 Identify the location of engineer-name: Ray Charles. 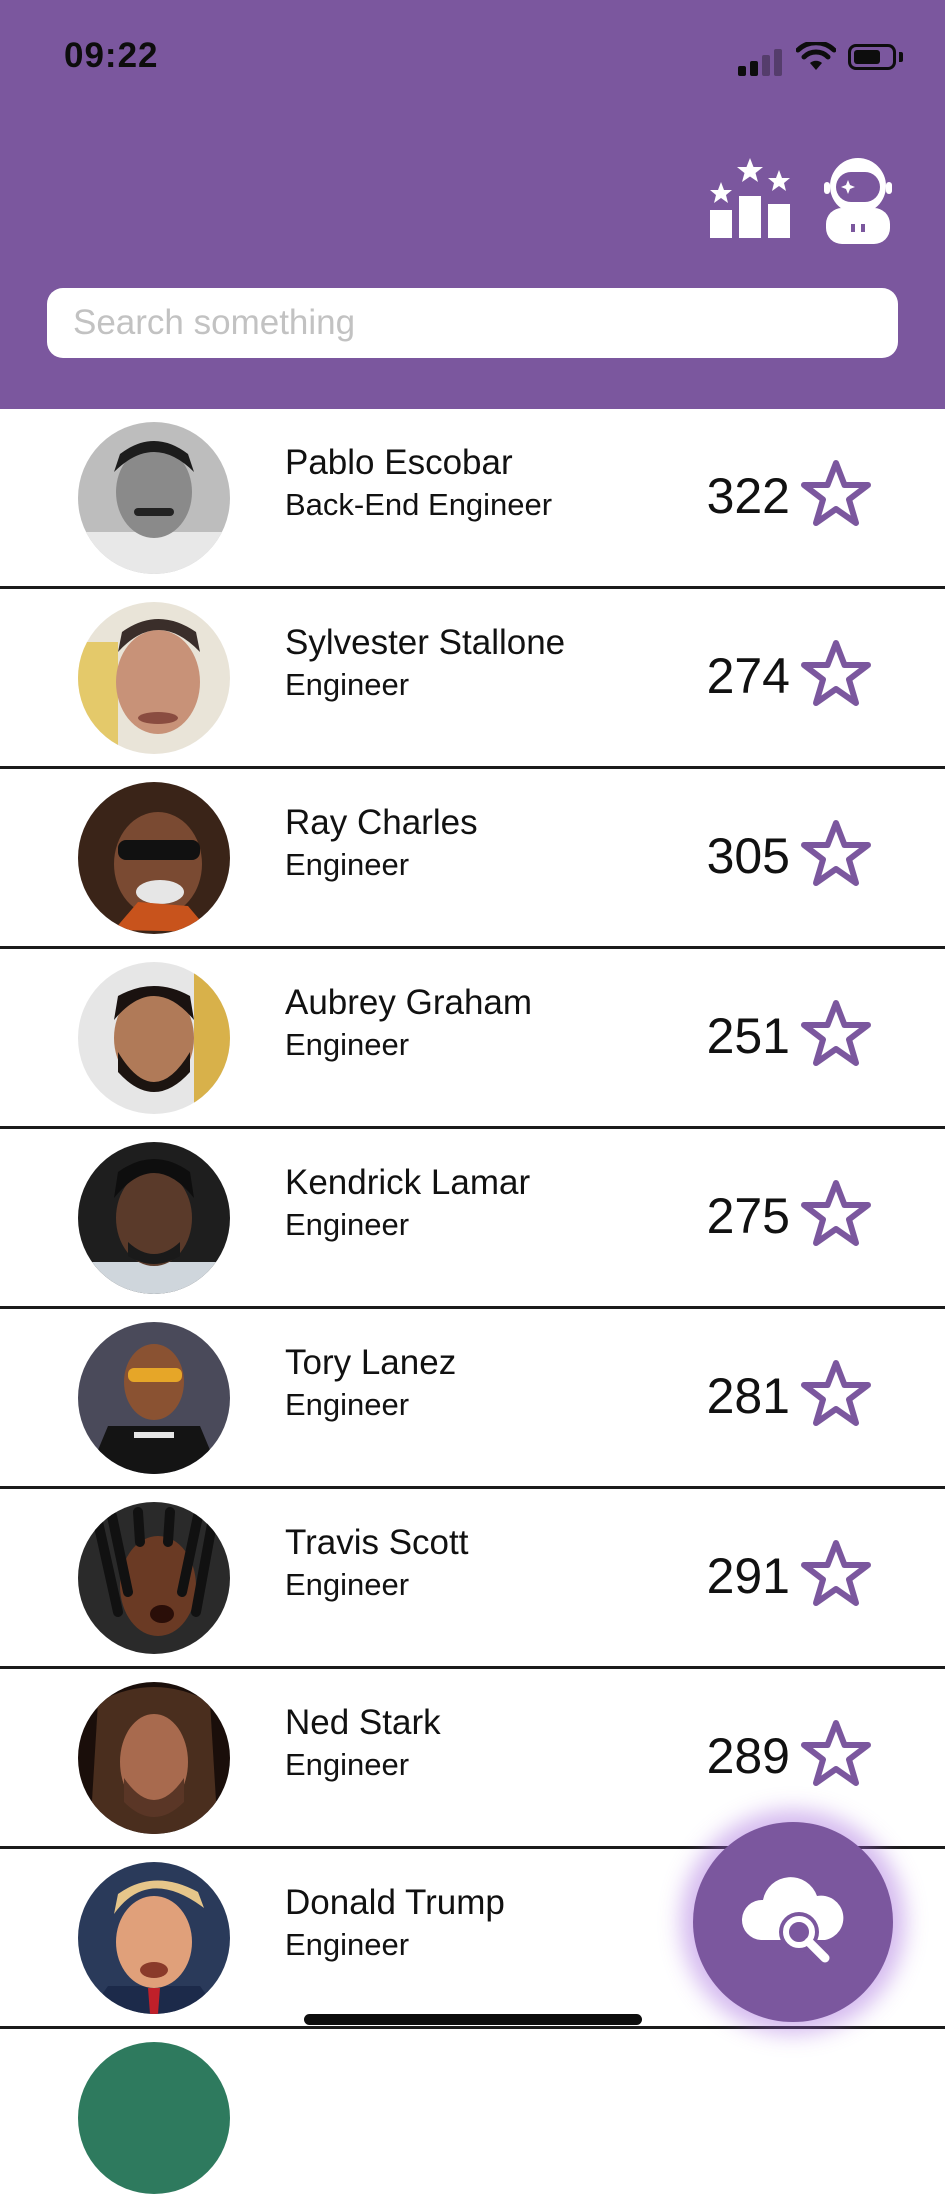
(381, 822).